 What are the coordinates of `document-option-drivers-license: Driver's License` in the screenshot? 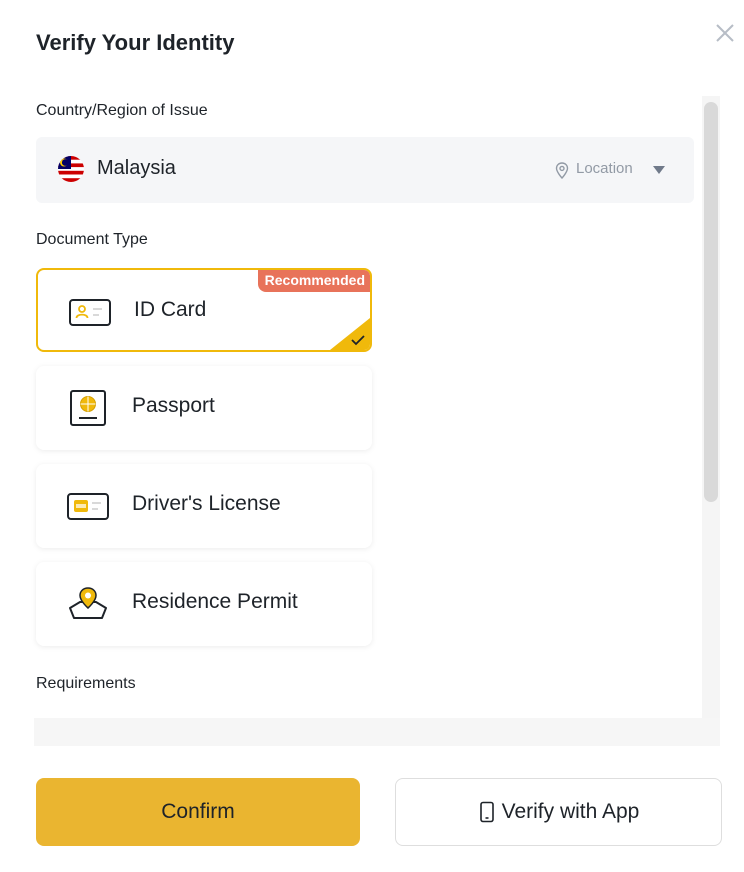 It's located at (204, 506).